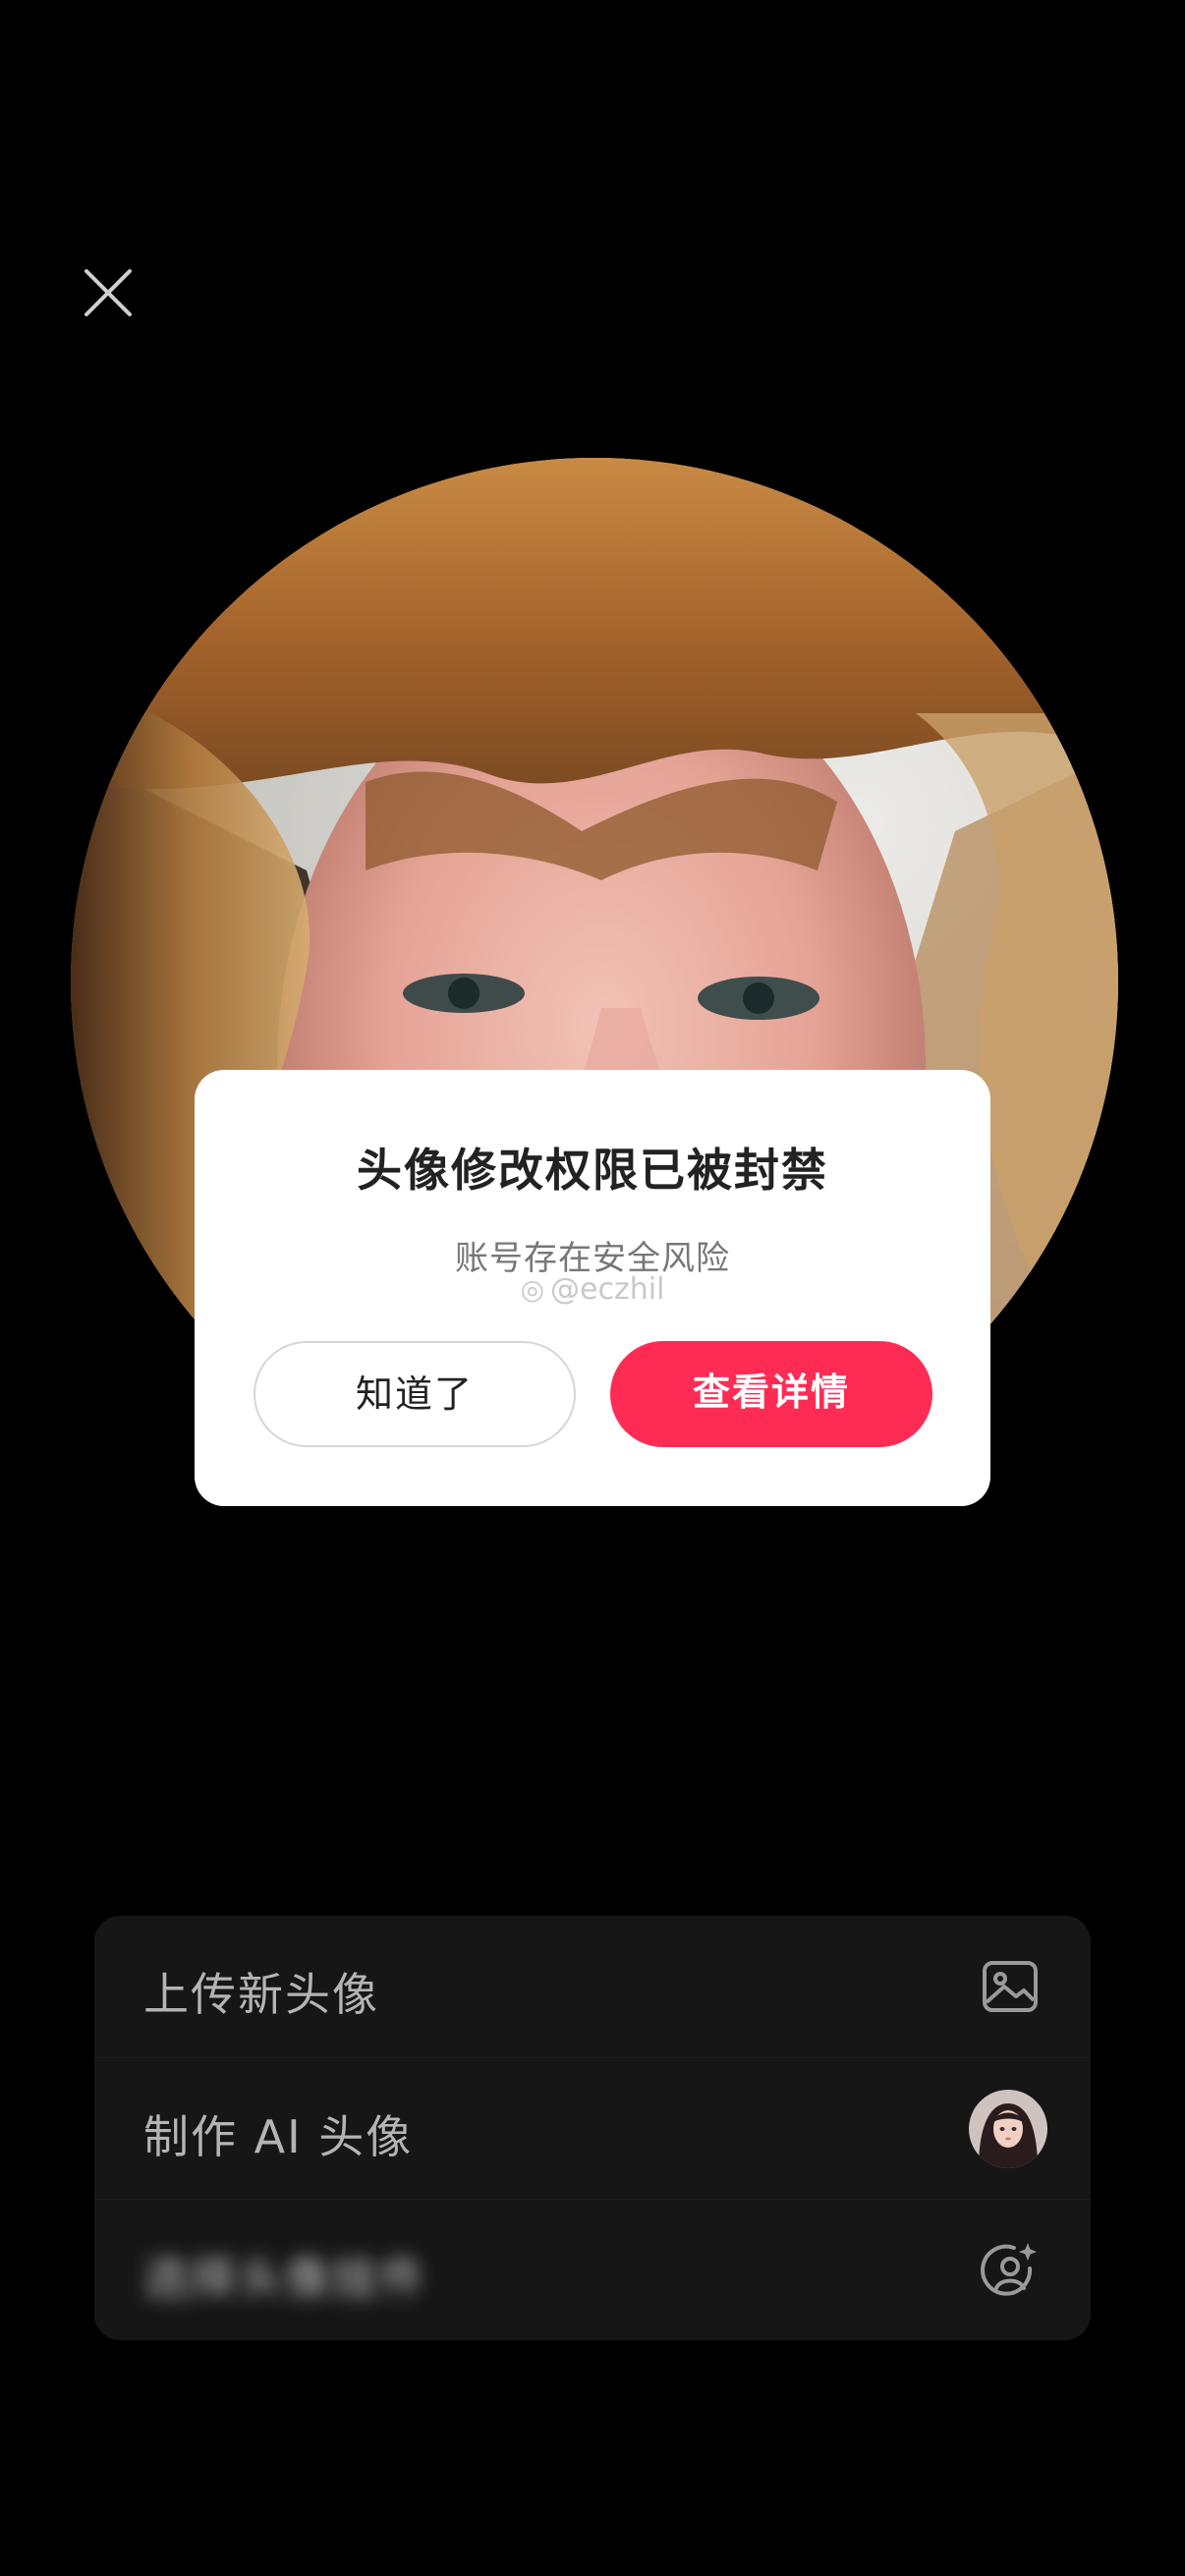 This screenshot has width=1185, height=2576. What do you see at coordinates (532, 1289) in the screenshot?
I see `weibo-icon: ◎` at bounding box center [532, 1289].